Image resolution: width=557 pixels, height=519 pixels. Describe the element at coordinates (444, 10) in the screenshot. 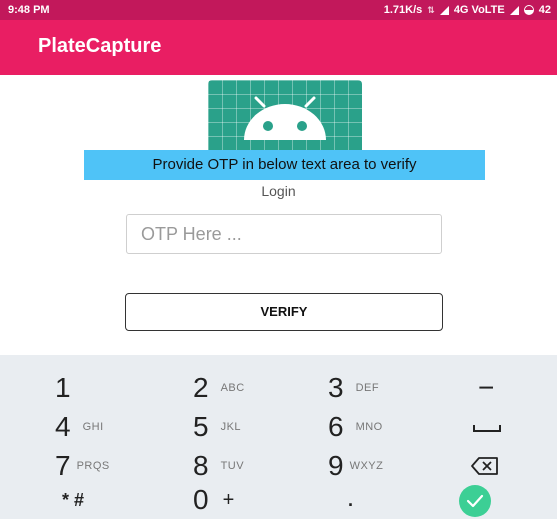

I see `signal-icon` at that location.